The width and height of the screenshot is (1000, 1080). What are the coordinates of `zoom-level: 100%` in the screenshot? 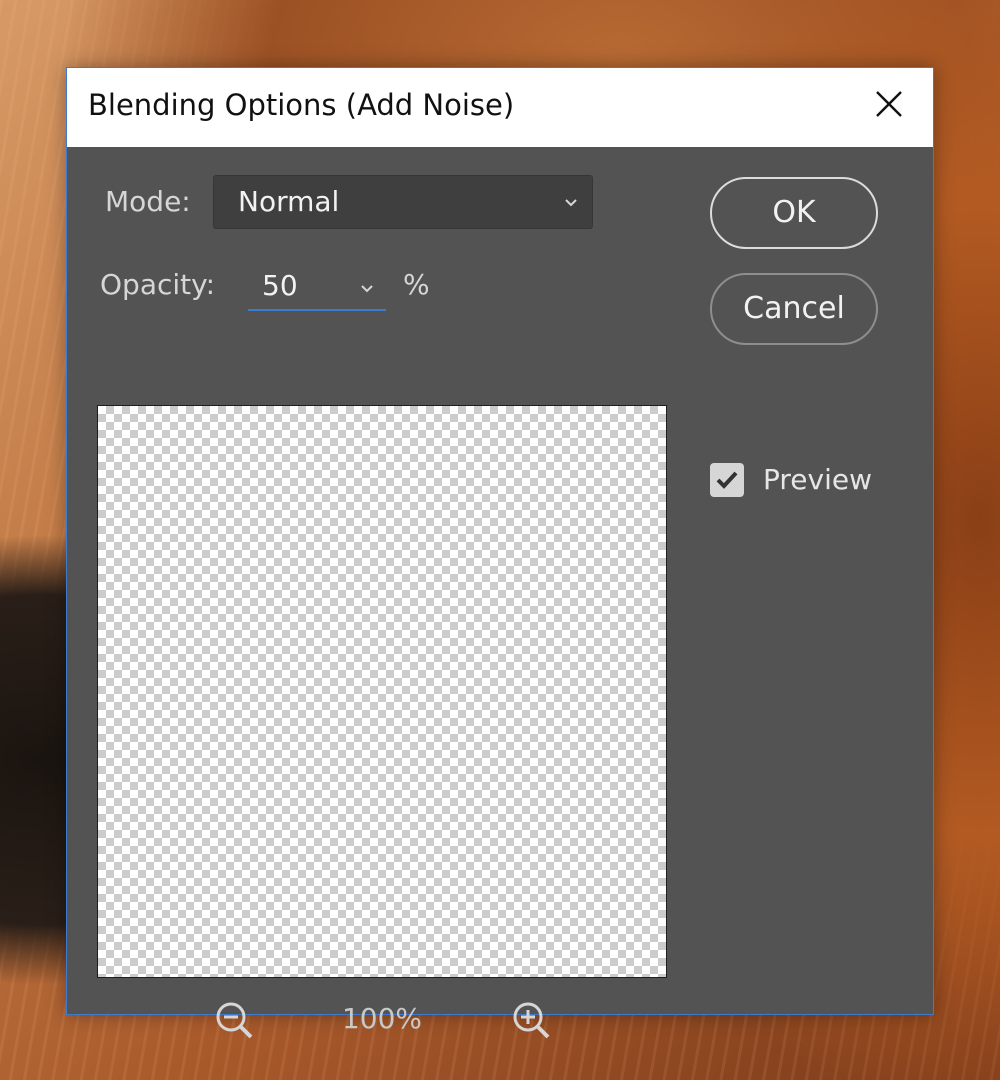 It's located at (382, 1018).